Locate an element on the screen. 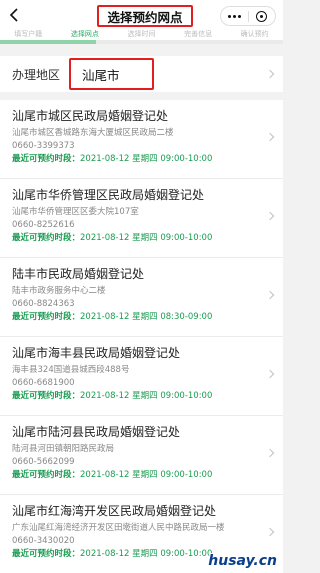  office-name: 汕尾市陆河县民政局婚姻登记处 is located at coordinates (96, 432).